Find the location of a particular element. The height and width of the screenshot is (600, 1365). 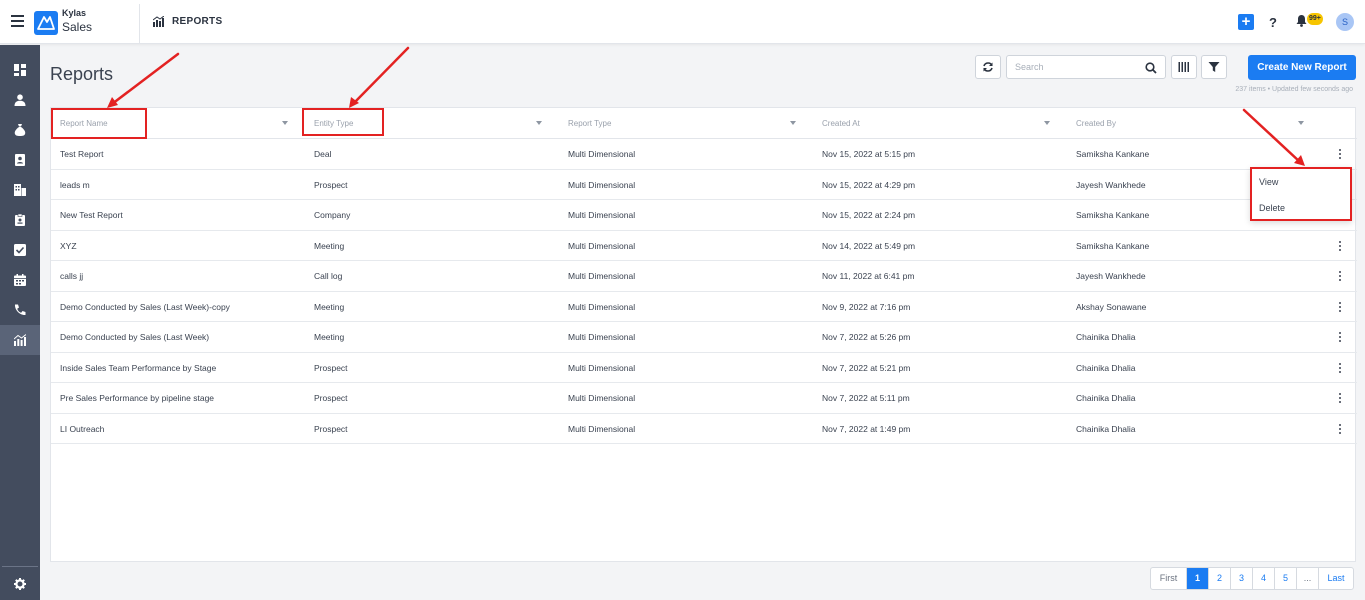

pagination-page-2: 2 is located at coordinates (1220, 578).